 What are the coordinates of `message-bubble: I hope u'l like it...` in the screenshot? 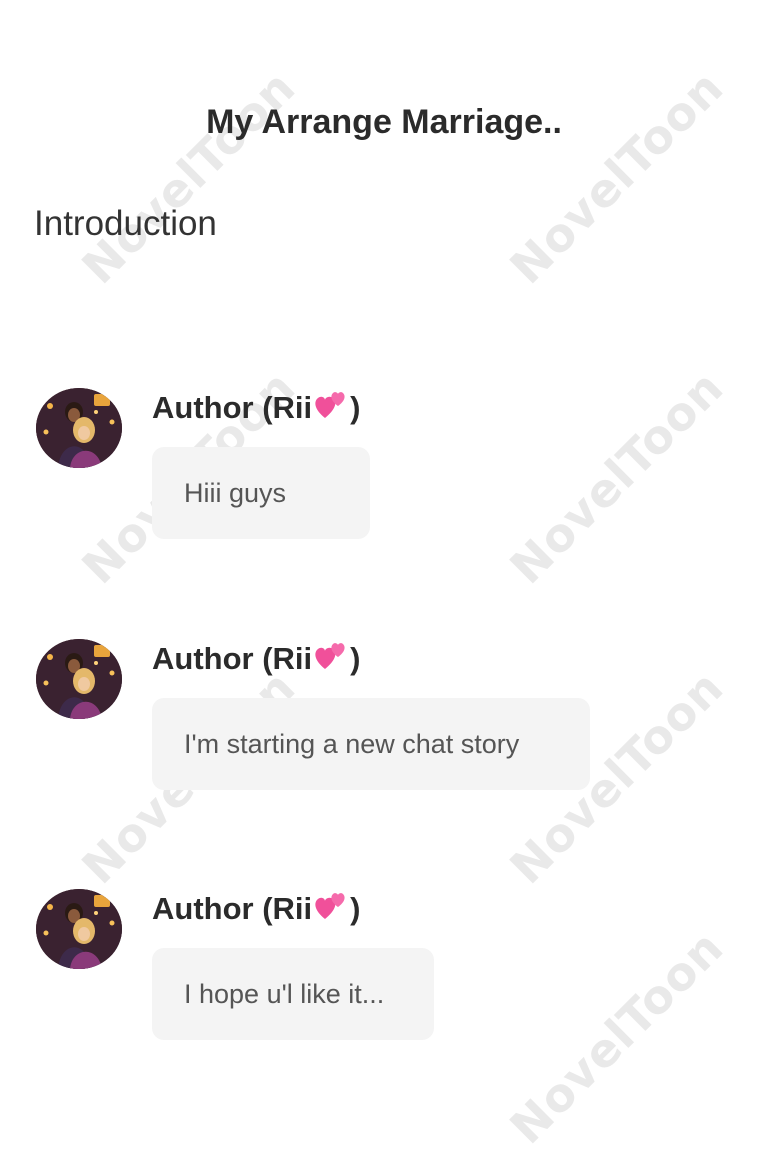 It's located at (293, 994).